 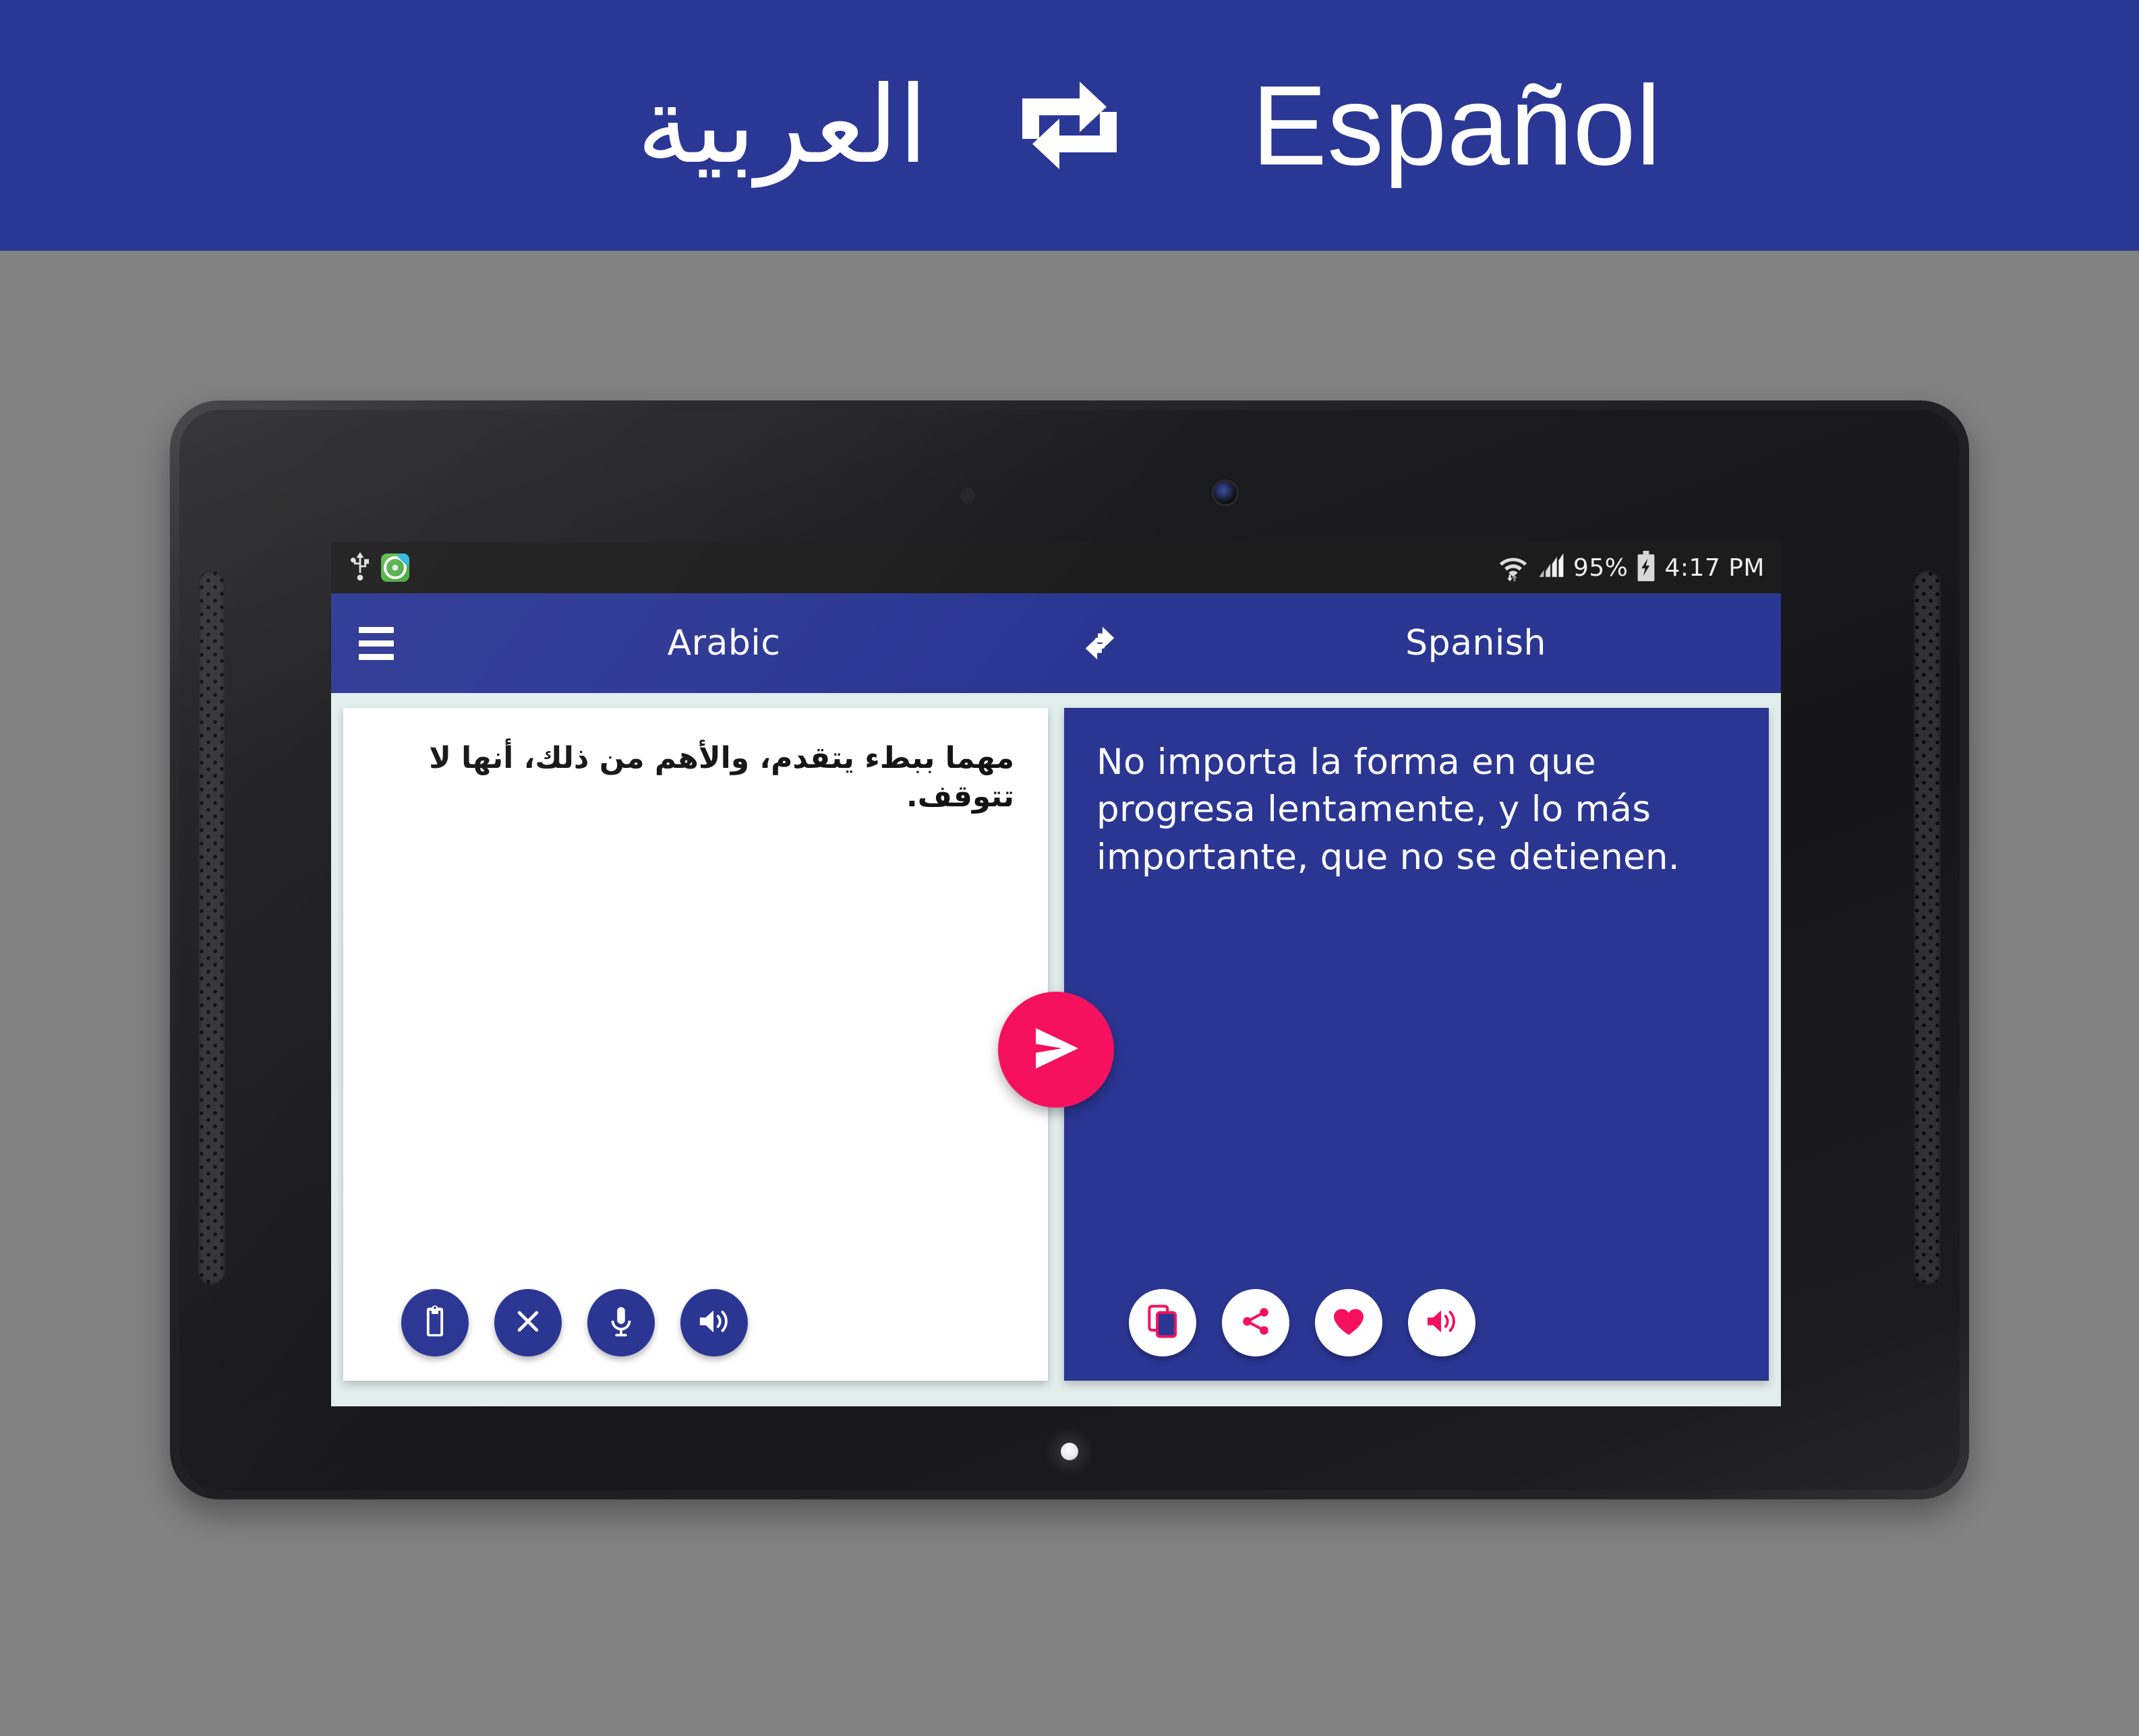 I want to click on battery-charging-icon, so click(x=1646, y=567).